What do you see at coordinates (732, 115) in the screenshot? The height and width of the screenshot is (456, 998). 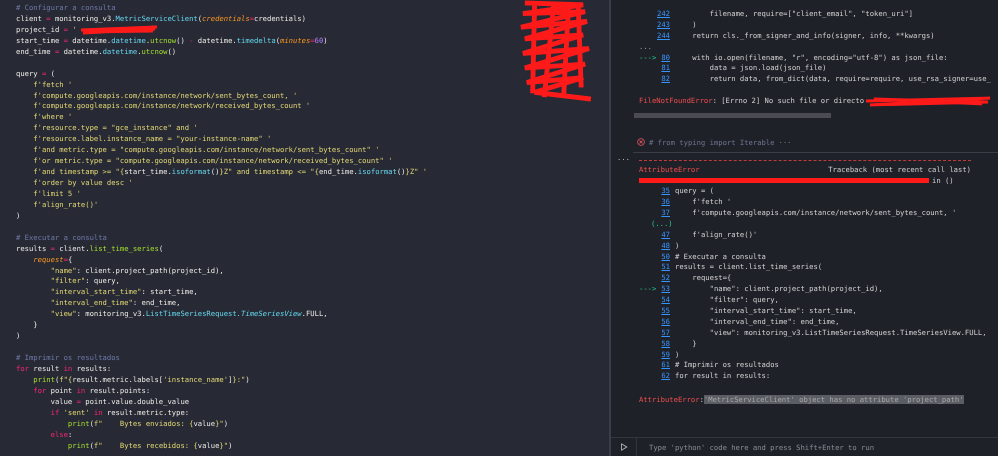 I see `scrollbar-thumb` at bounding box center [732, 115].